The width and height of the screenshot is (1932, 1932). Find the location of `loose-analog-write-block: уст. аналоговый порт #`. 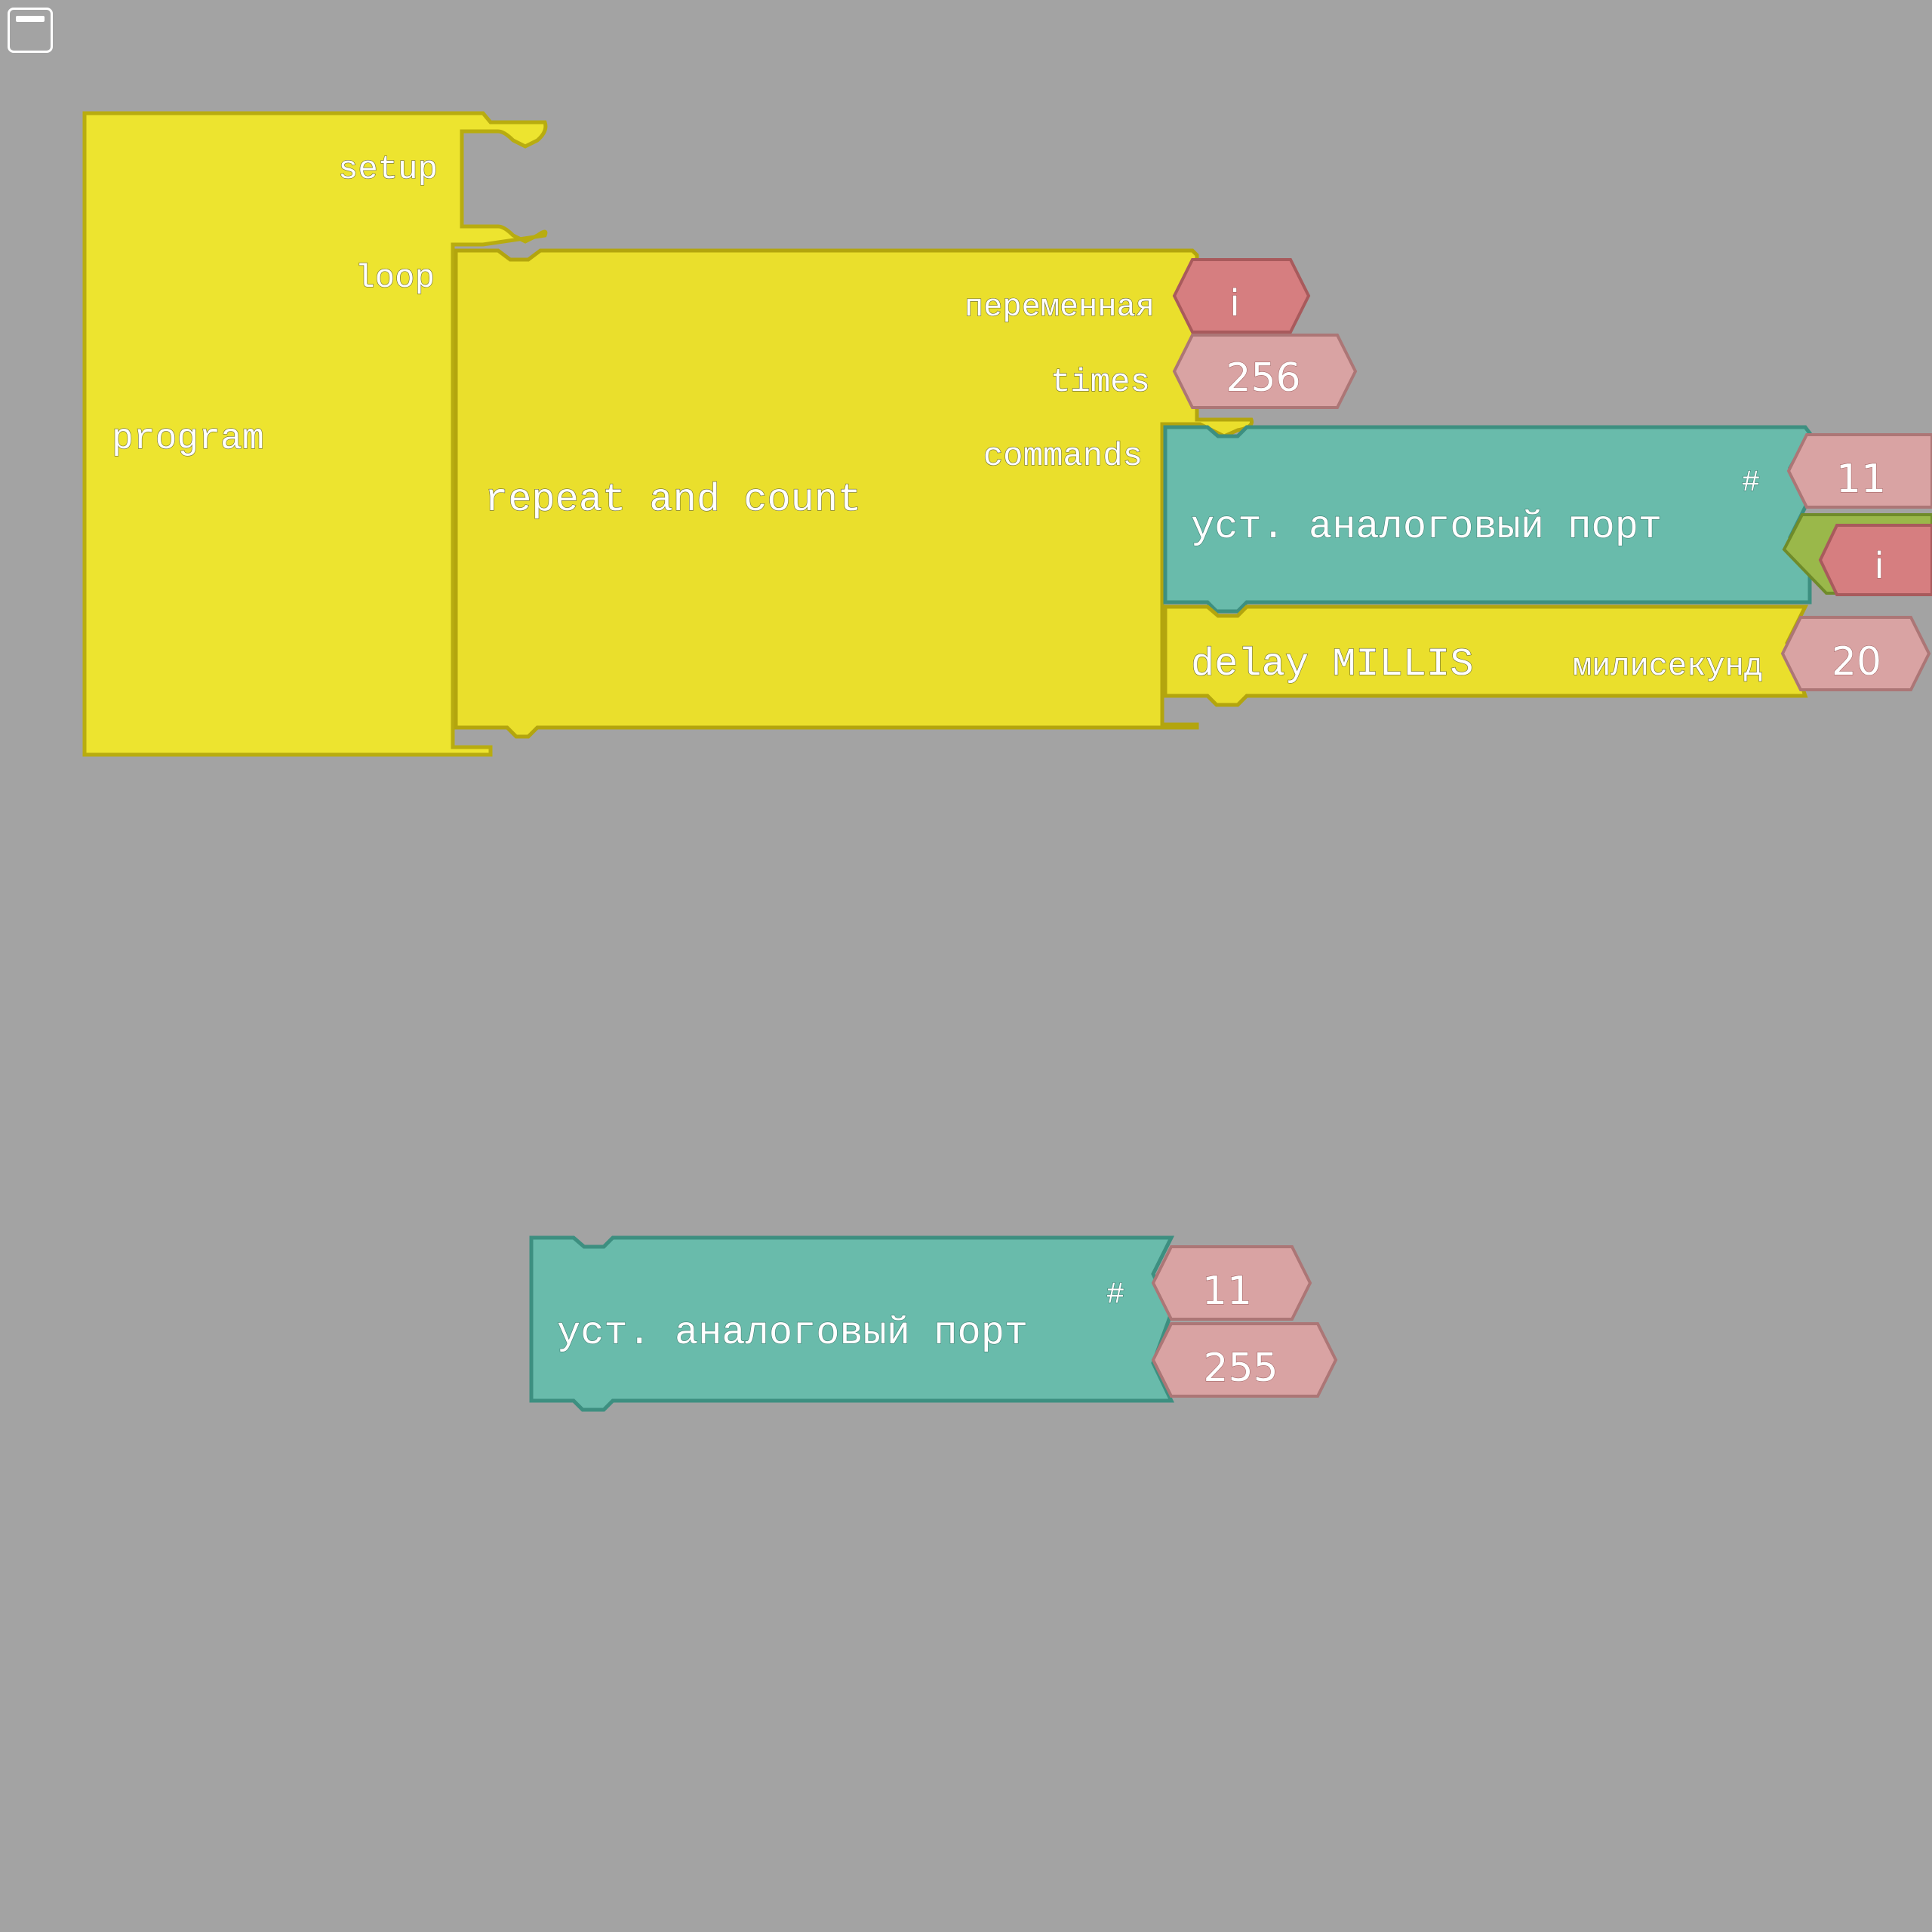

loose-analog-write-block: уст. аналоговый порт # is located at coordinates (852, 1323).